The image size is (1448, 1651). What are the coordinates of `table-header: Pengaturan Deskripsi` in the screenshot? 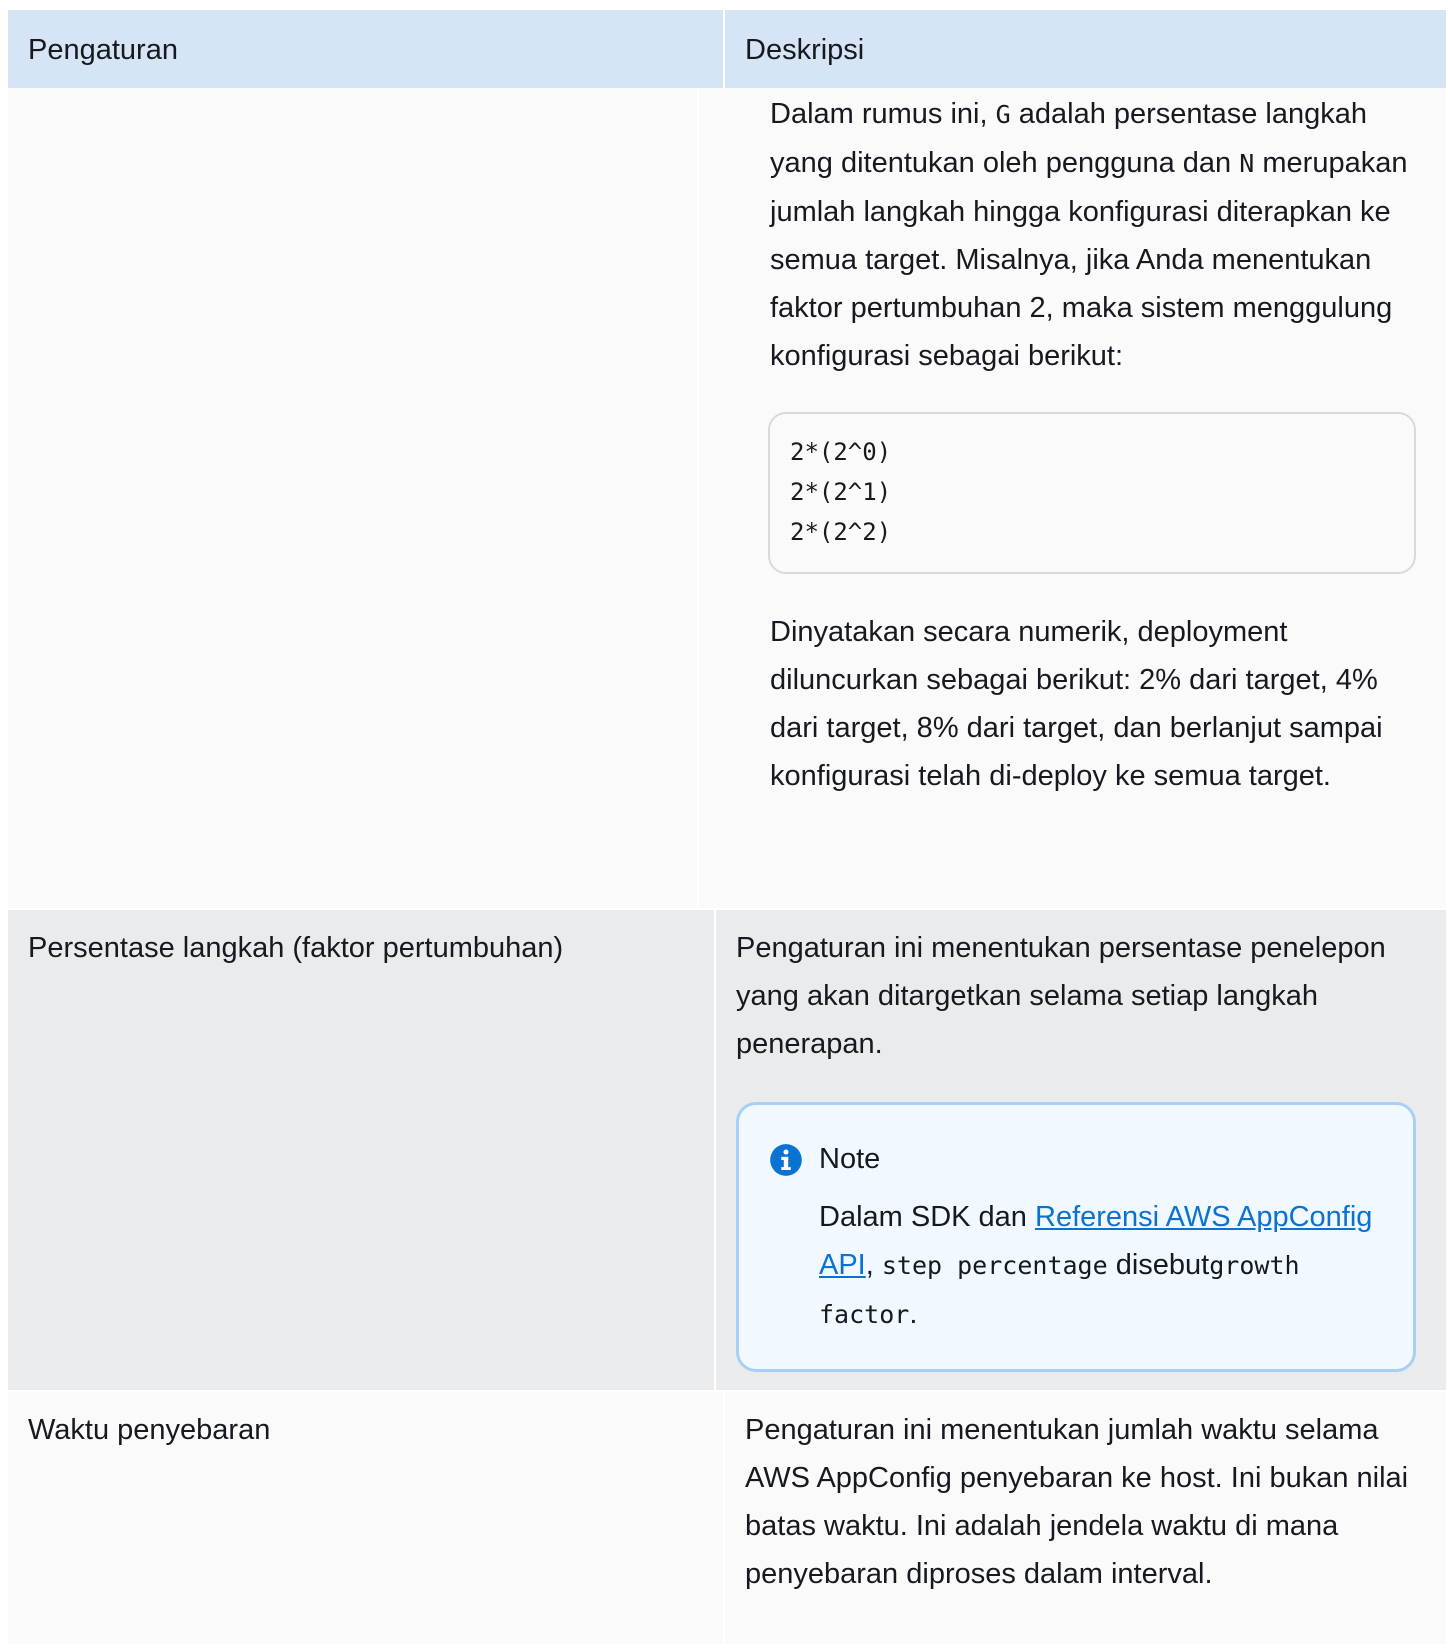 It's located at (727, 49).